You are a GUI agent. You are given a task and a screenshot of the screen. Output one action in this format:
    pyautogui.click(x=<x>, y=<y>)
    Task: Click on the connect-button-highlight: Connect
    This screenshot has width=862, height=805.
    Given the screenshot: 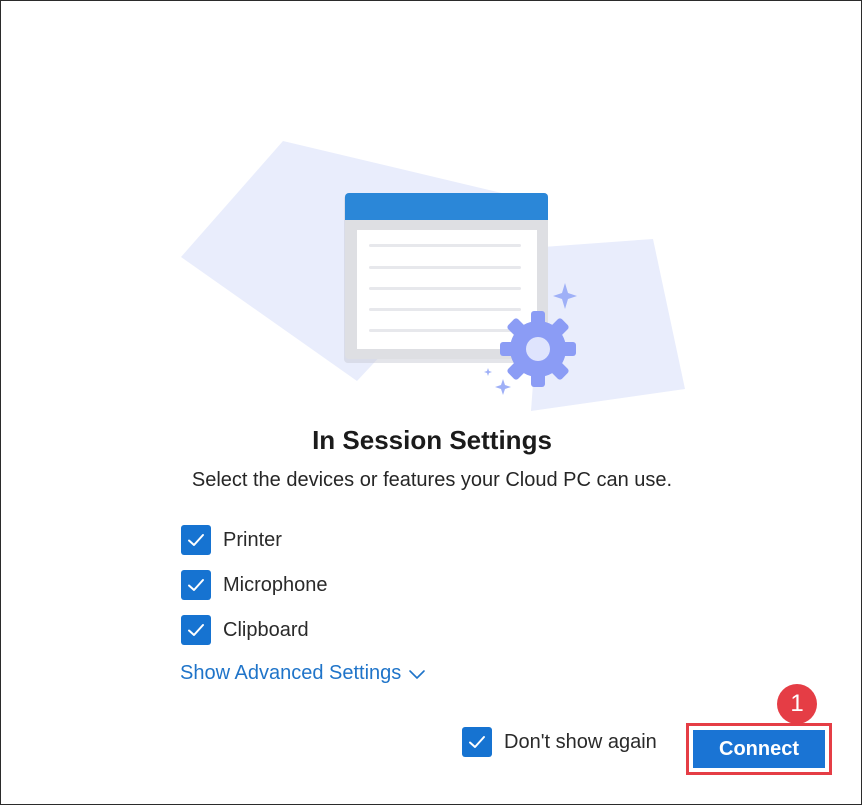 What is the action you would take?
    pyautogui.click(x=759, y=749)
    